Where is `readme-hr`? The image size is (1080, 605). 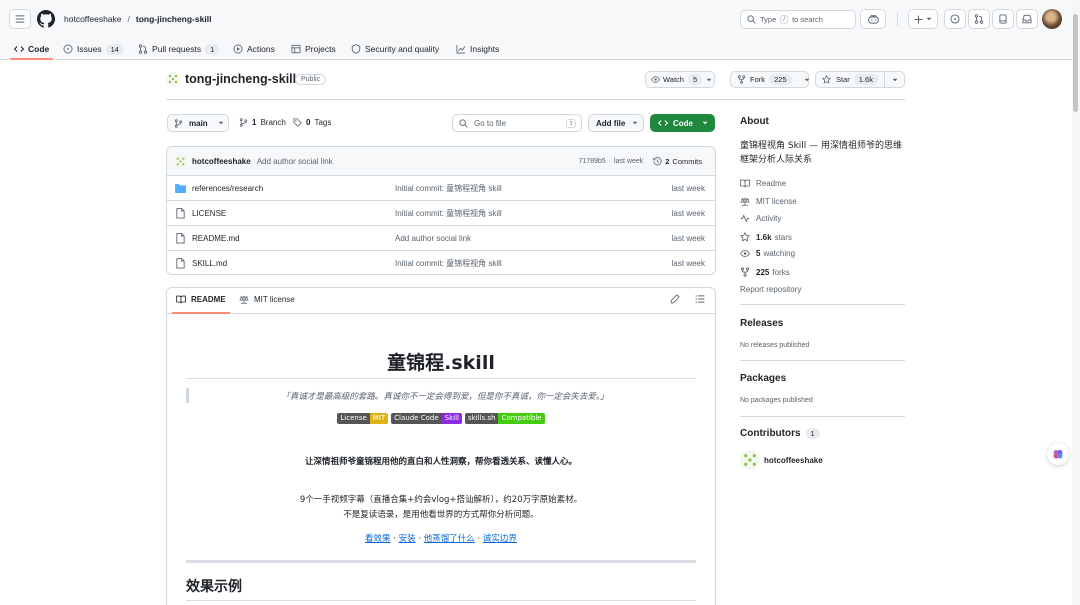
readme-hr is located at coordinates (441, 561).